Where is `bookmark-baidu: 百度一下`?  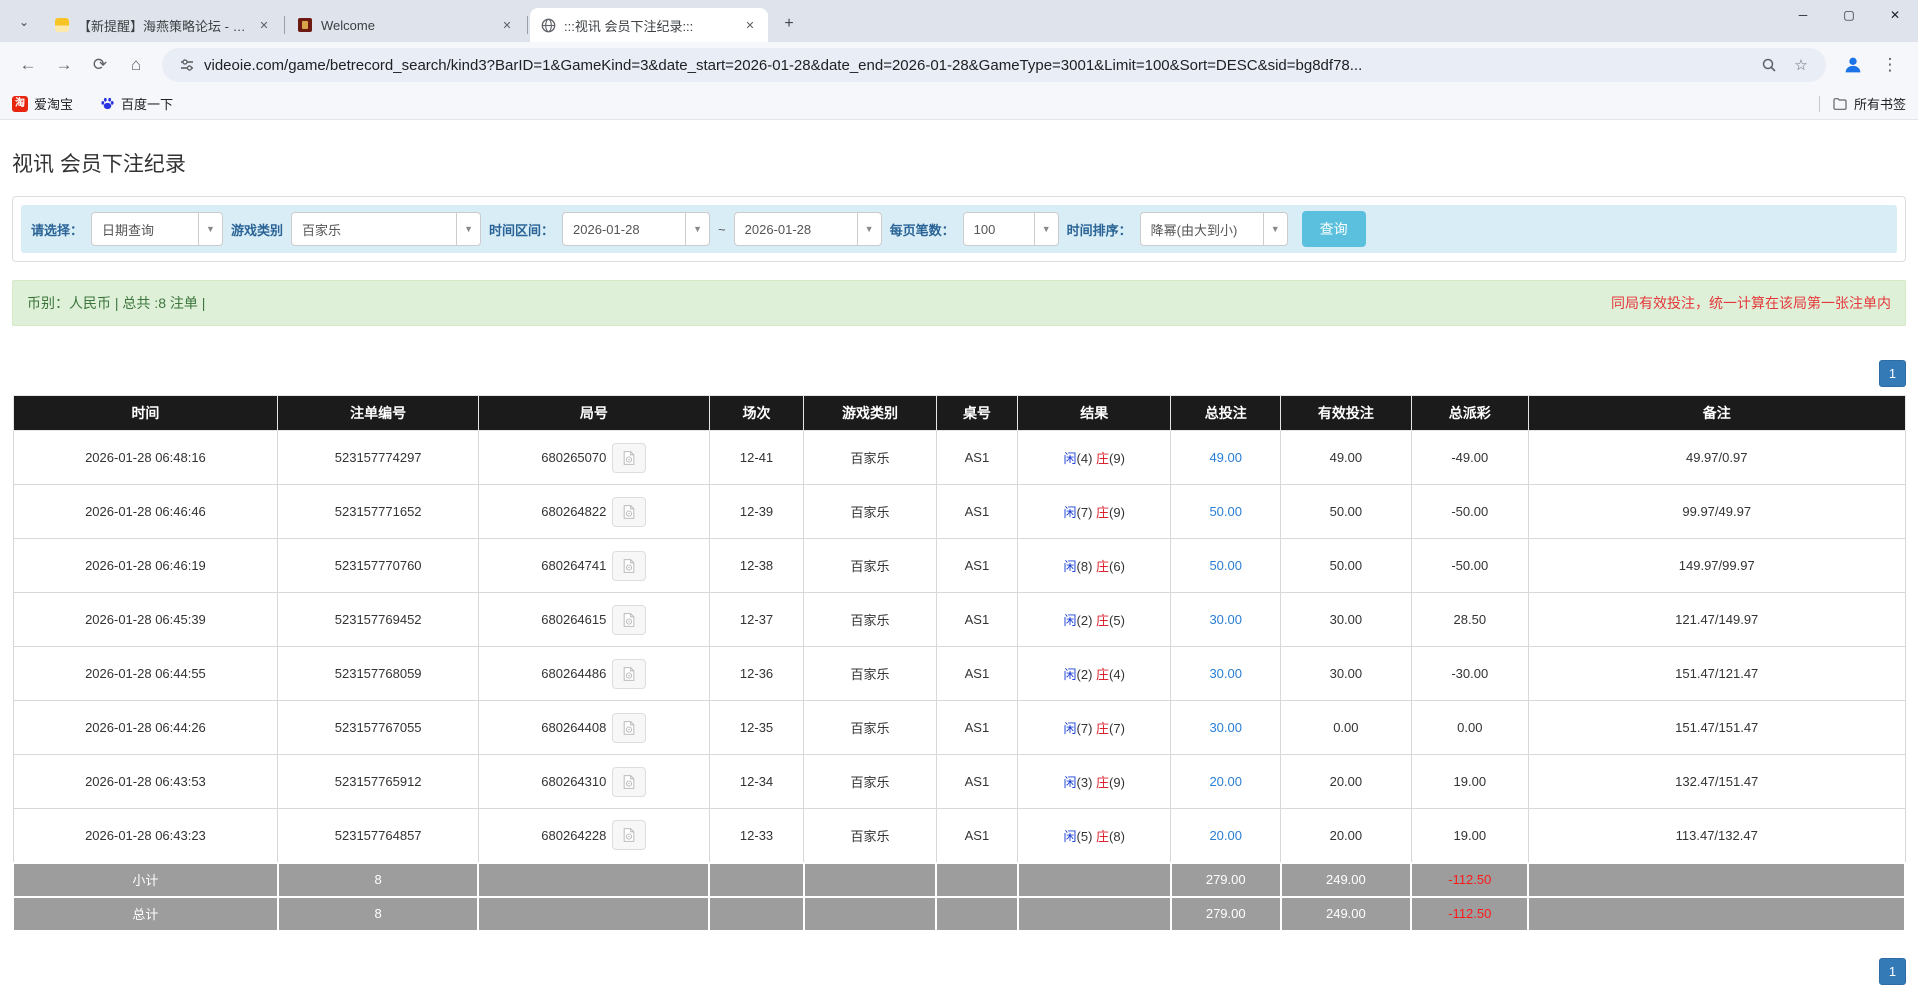 bookmark-baidu: 百度一下 is located at coordinates (136, 103).